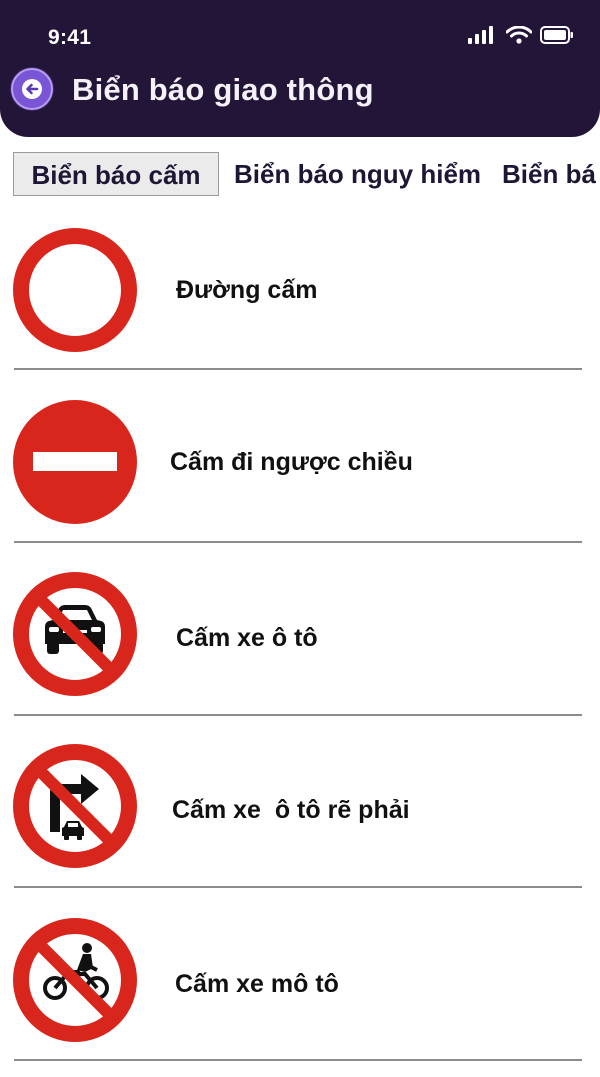 This screenshot has height=1077, width=600. What do you see at coordinates (70, 37) in the screenshot?
I see `status-time: 9:41` at bounding box center [70, 37].